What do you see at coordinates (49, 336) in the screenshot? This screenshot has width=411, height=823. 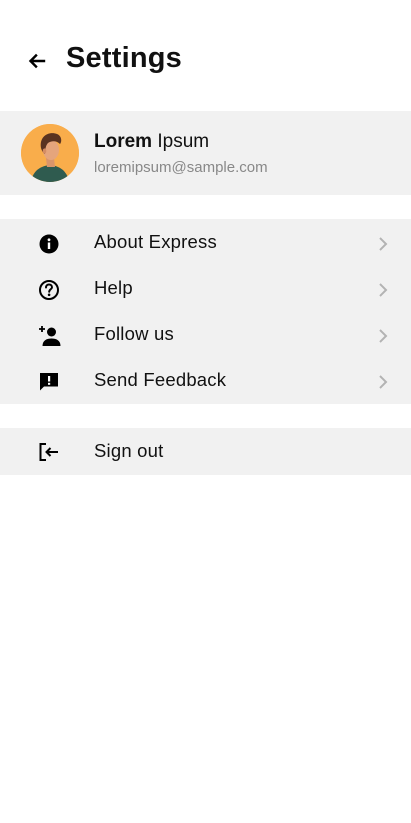 I see `person-add-icon` at bounding box center [49, 336].